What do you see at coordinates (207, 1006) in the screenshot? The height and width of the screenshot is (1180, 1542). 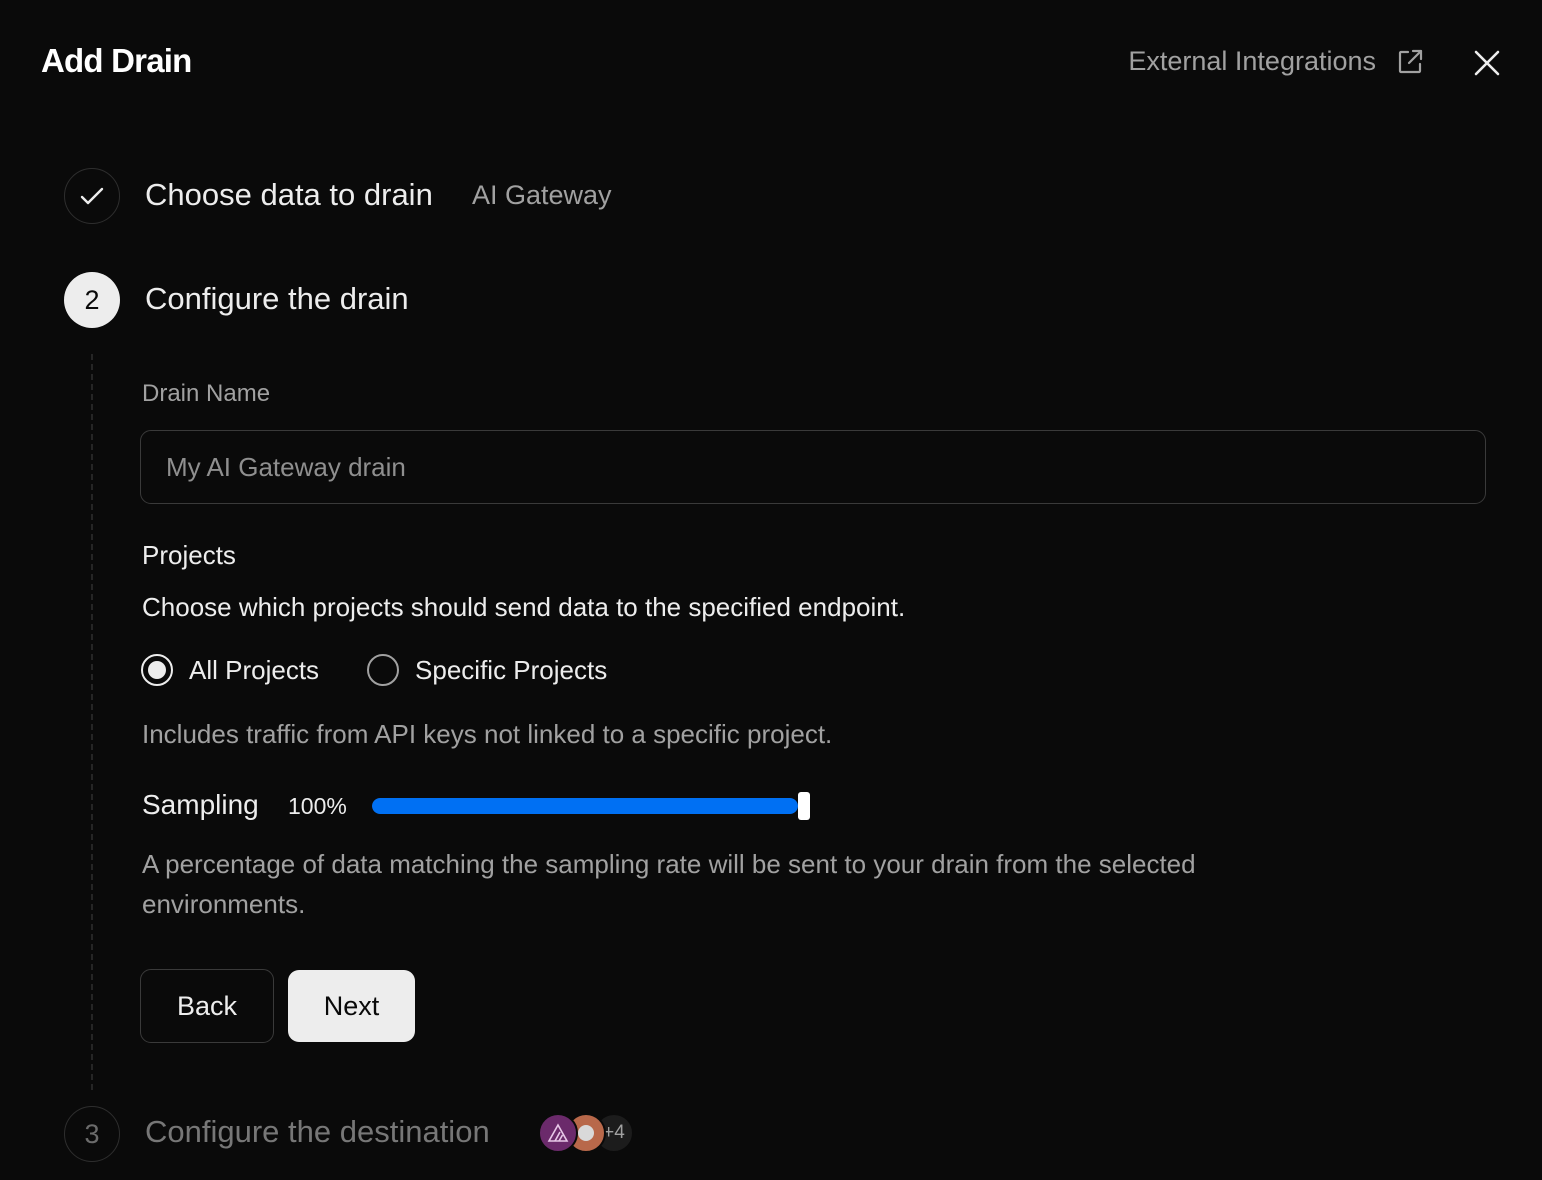 I see `back-button: Back` at bounding box center [207, 1006].